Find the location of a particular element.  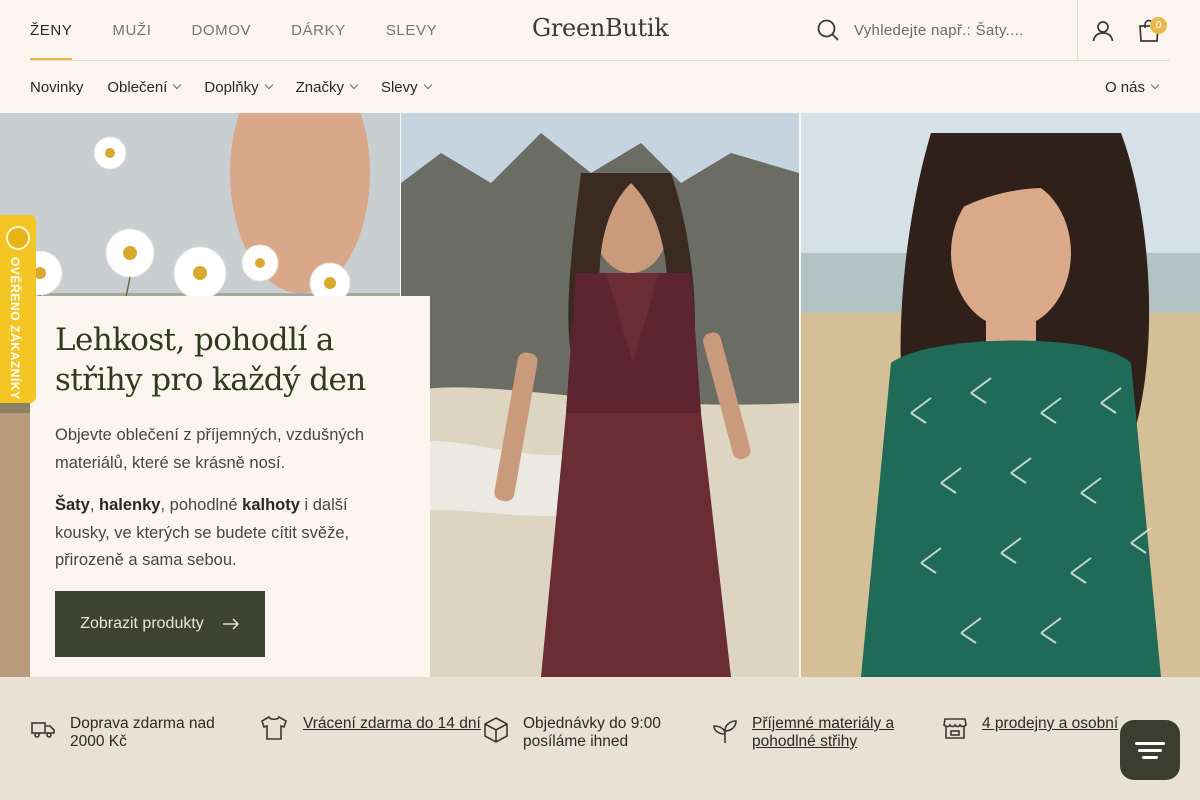

tab-darky: DÁRKY is located at coordinates (318, 30).